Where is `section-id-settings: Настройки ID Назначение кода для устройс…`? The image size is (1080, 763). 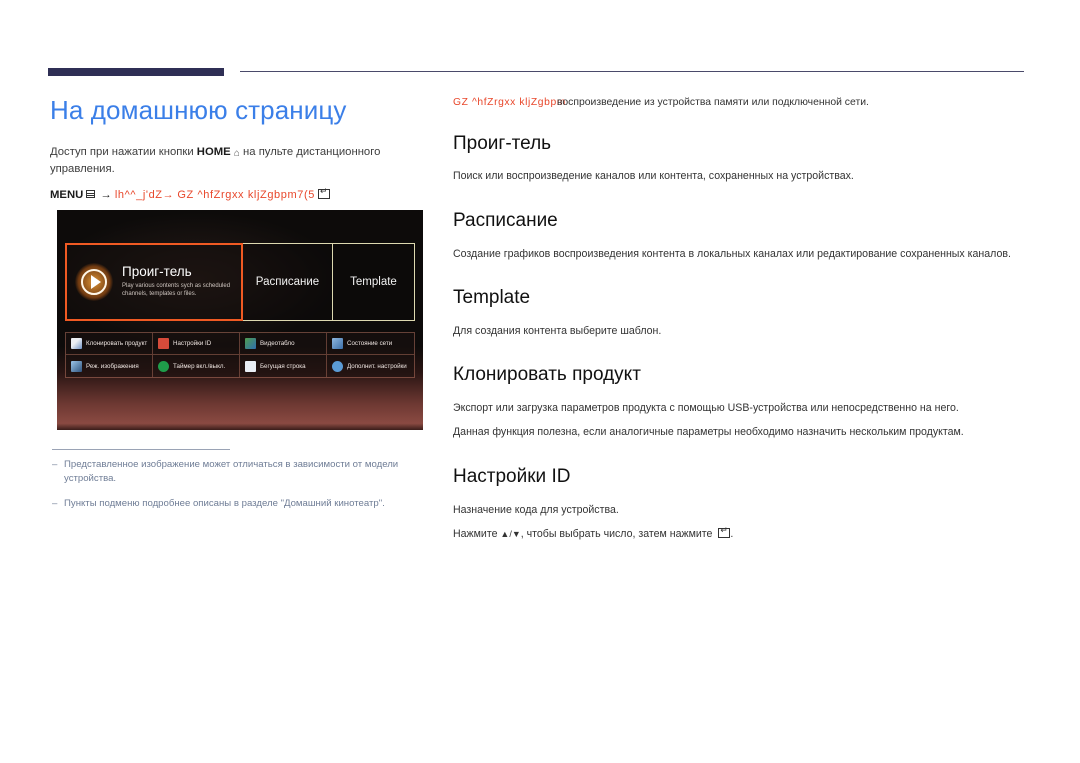
section-id-settings: Настройки ID Назначение кода для устройс… is located at coordinates (742, 504).